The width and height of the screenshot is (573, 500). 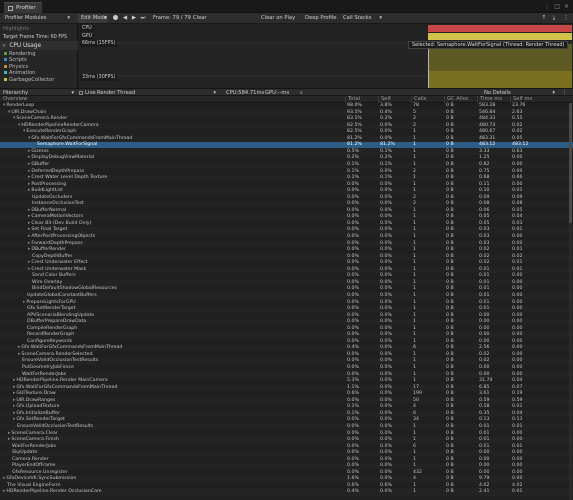 I want to click on table-row: CopyDepthBuffer 0.0% 0.0% 1 0 B 0.02 0.02, so click(x=286, y=256).